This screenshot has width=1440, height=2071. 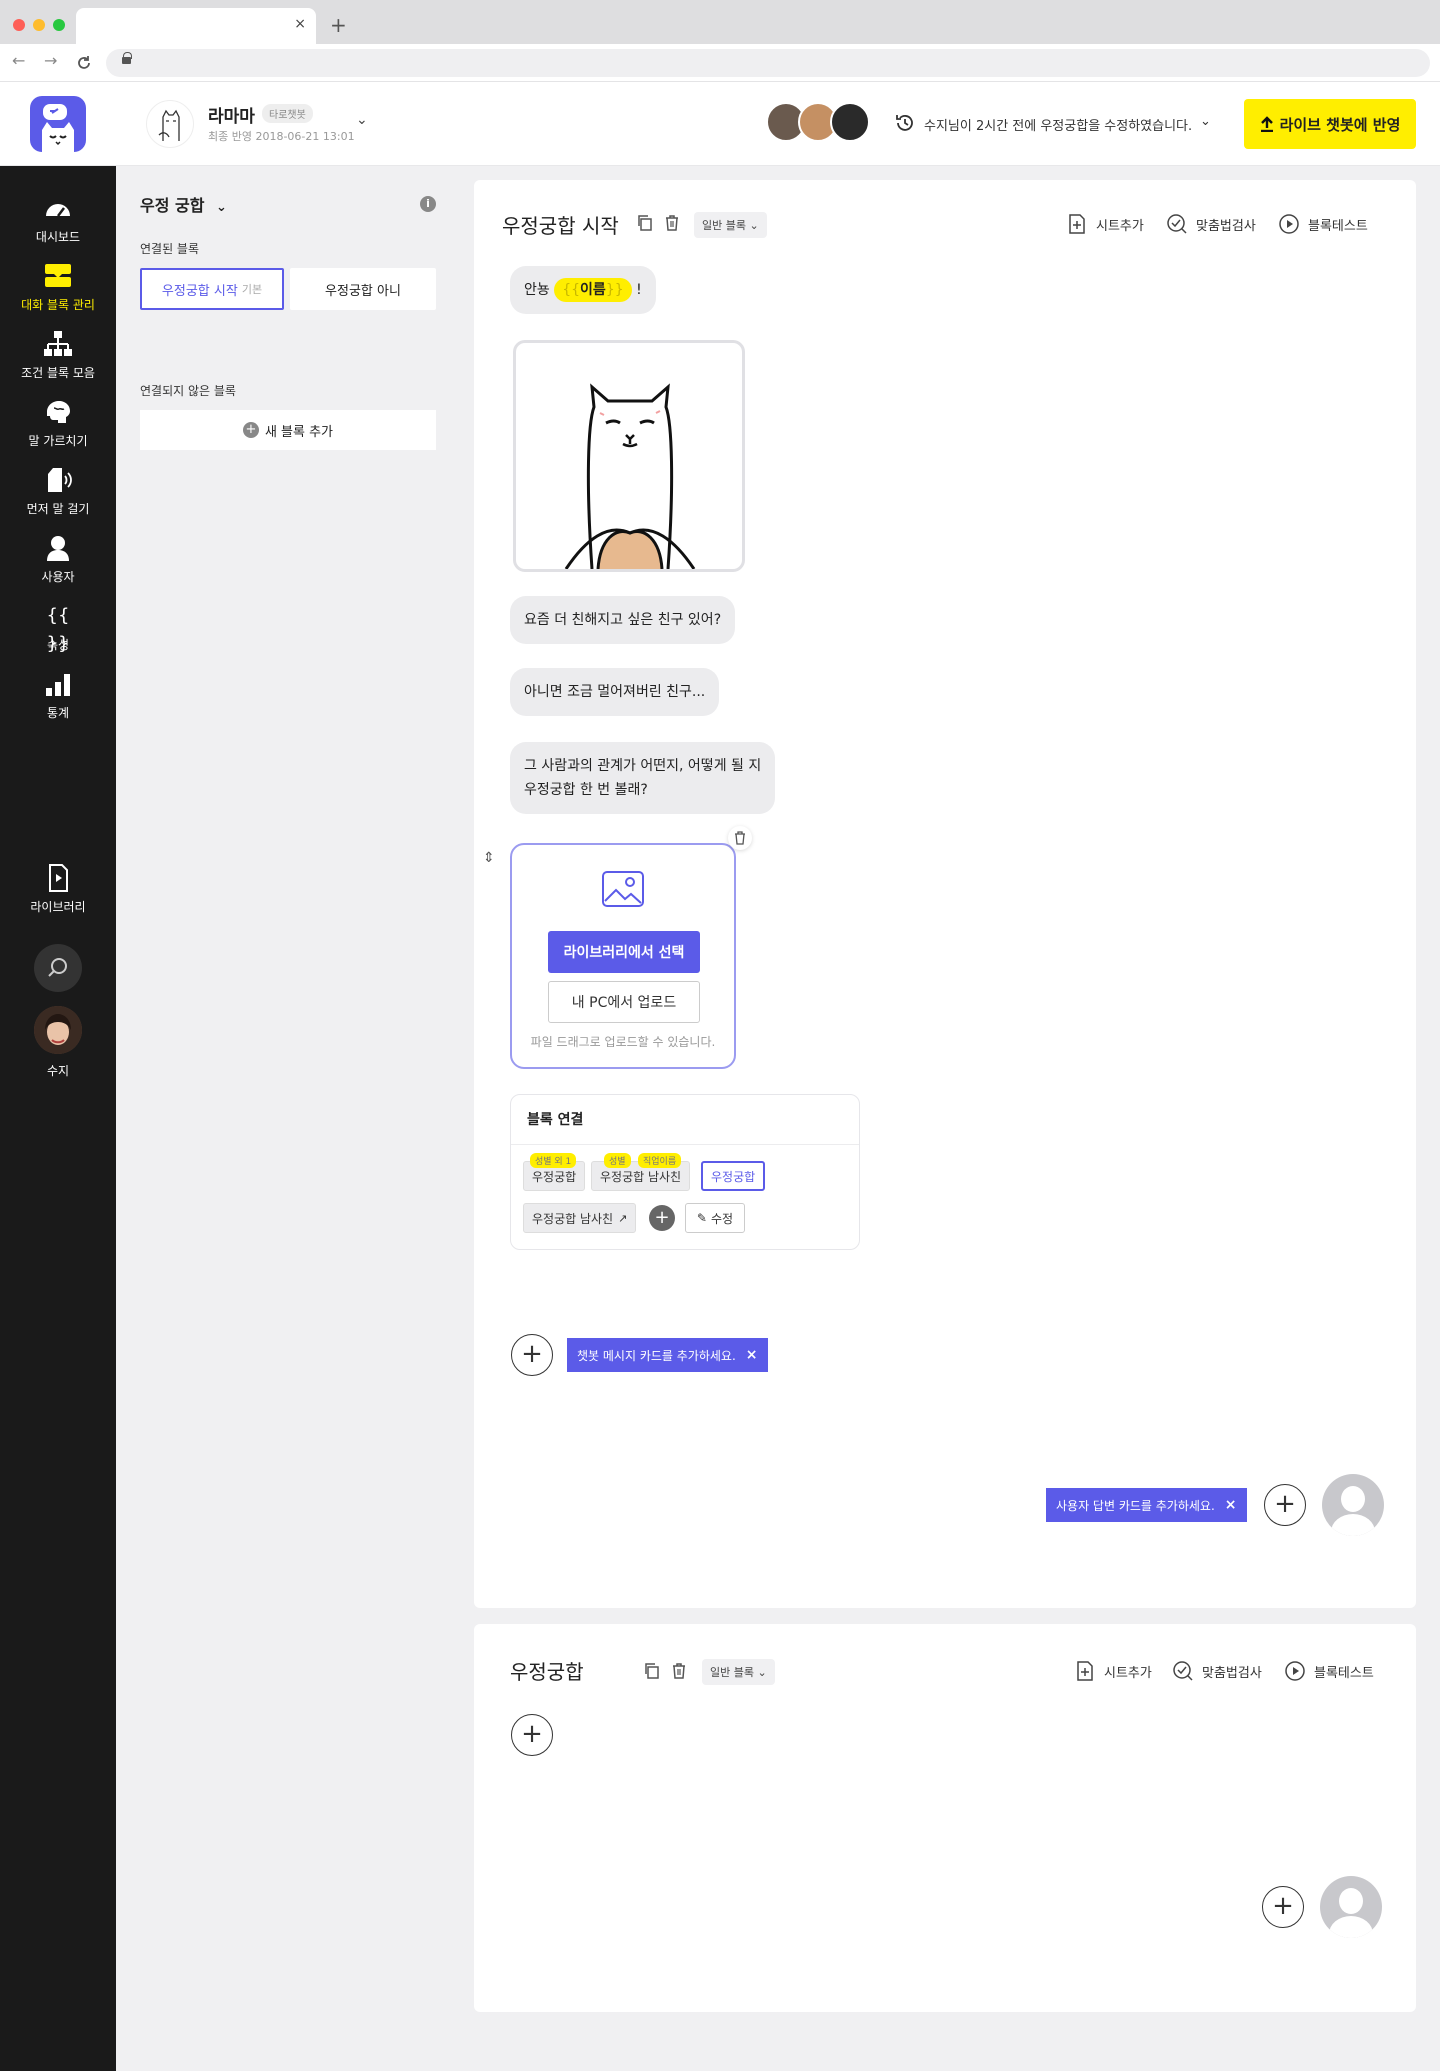 What do you see at coordinates (1266, 124) in the screenshot?
I see `upload-arrow-icon` at bounding box center [1266, 124].